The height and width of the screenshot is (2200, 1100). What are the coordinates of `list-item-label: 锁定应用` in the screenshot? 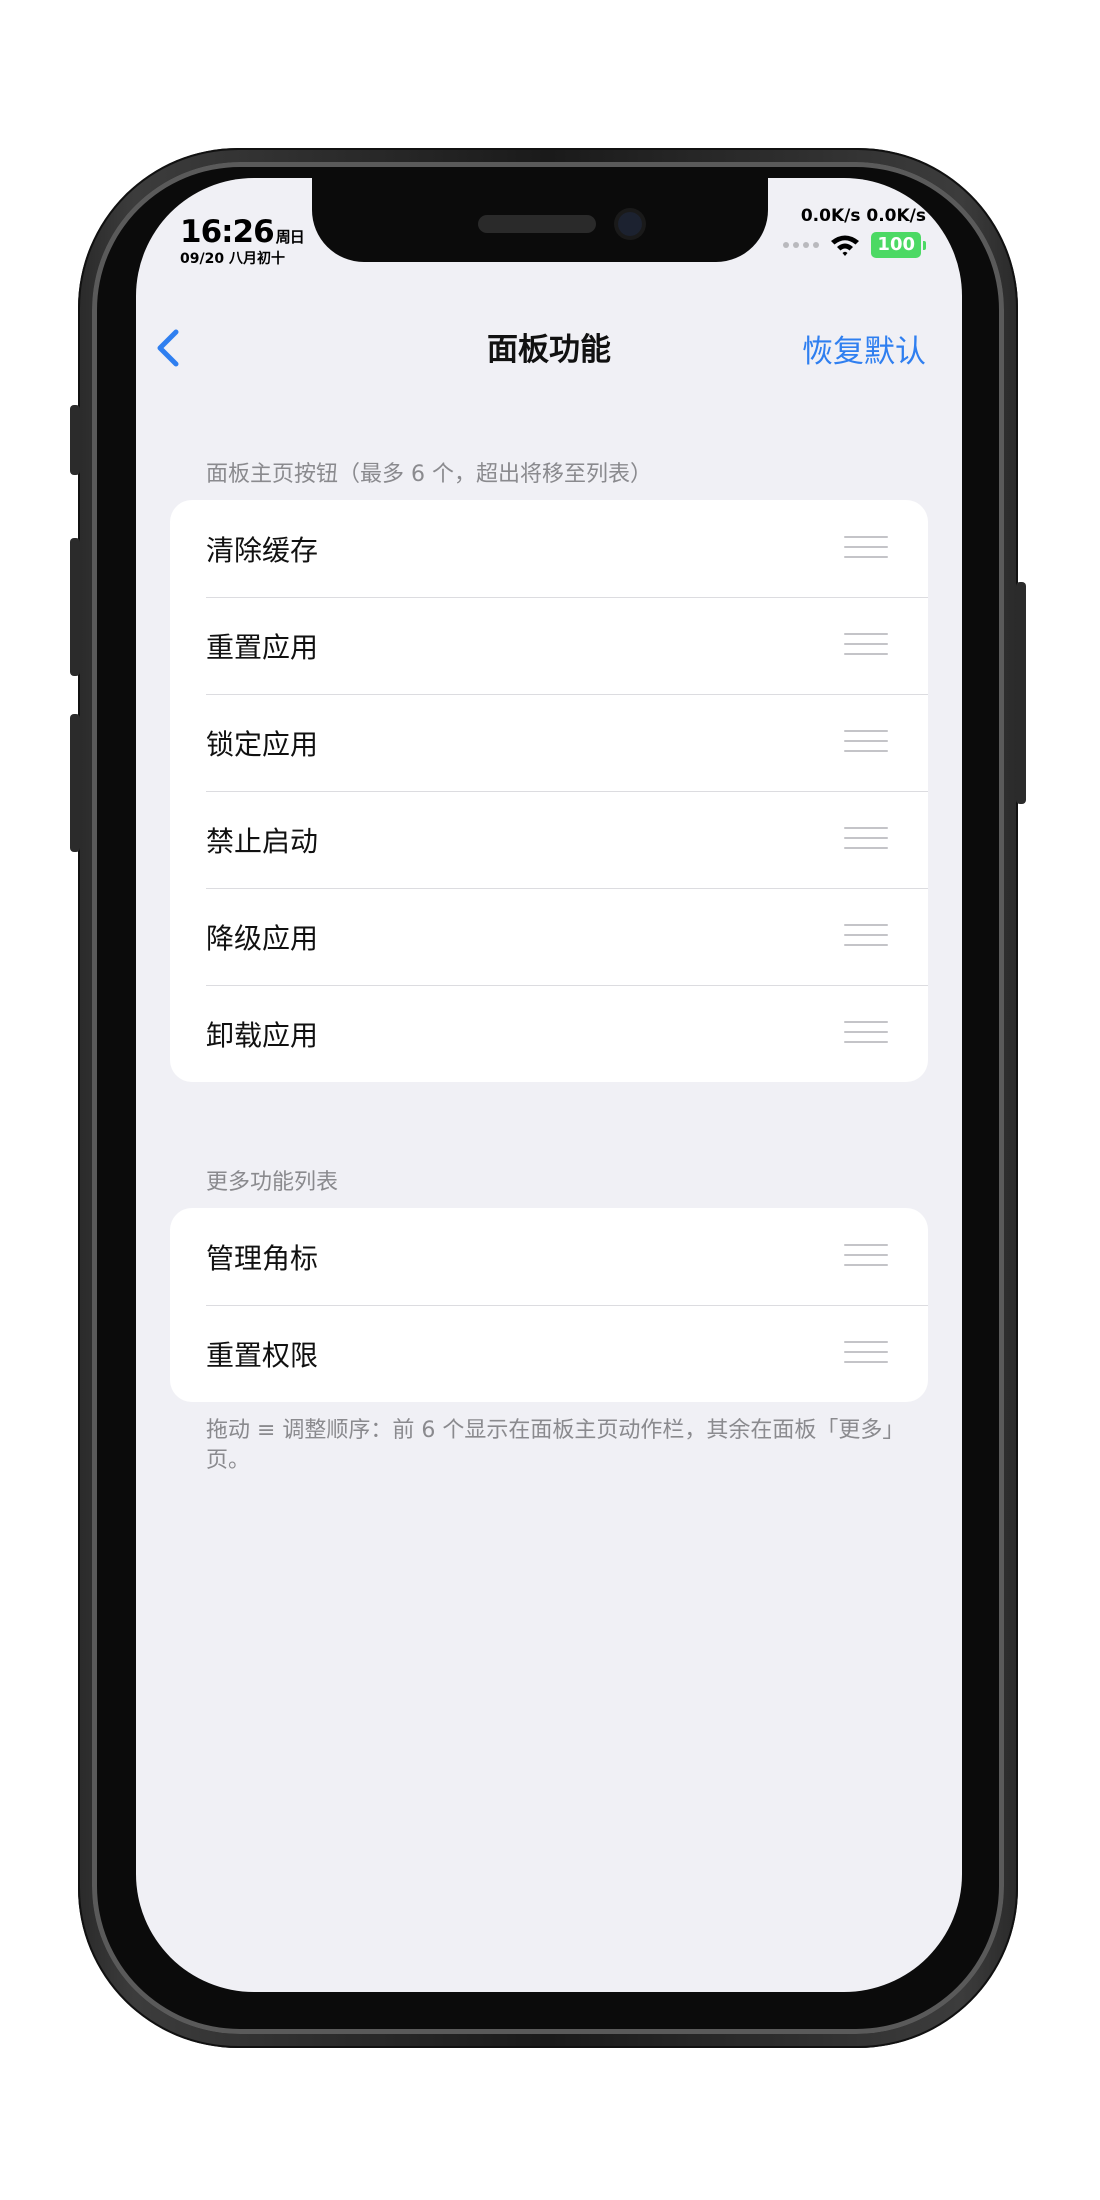 It's located at (262, 744).